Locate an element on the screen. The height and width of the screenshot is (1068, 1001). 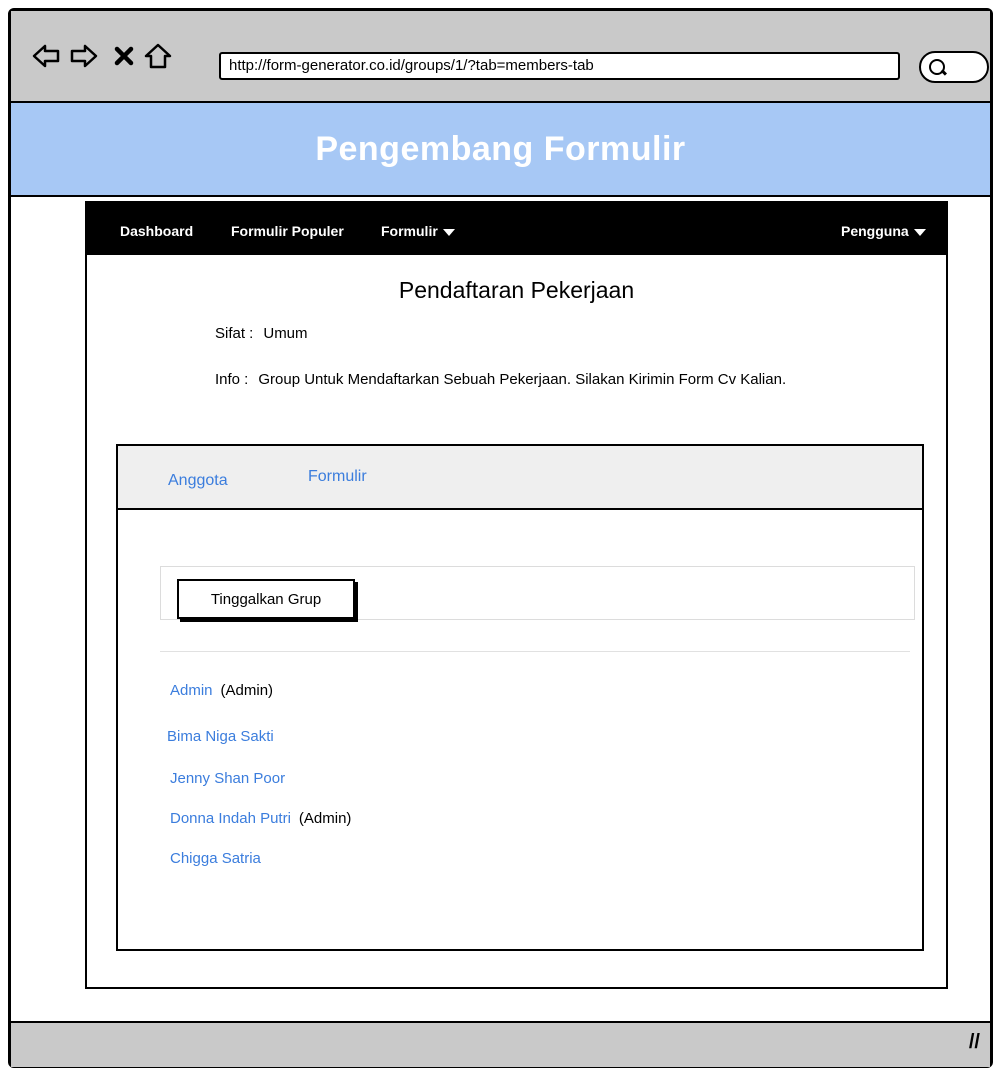
site-title: Pengembang Formulir is located at coordinates (500, 148).